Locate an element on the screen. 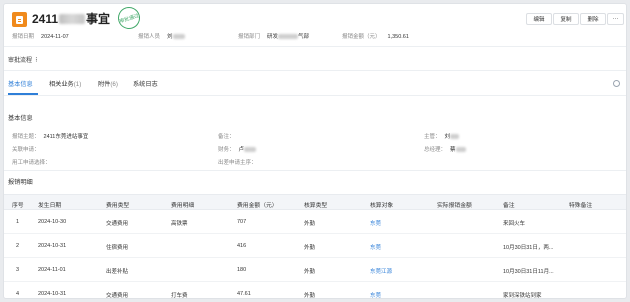 Image resolution: width=630 pixels, height=302 pixels. settings-icon is located at coordinates (616, 83).